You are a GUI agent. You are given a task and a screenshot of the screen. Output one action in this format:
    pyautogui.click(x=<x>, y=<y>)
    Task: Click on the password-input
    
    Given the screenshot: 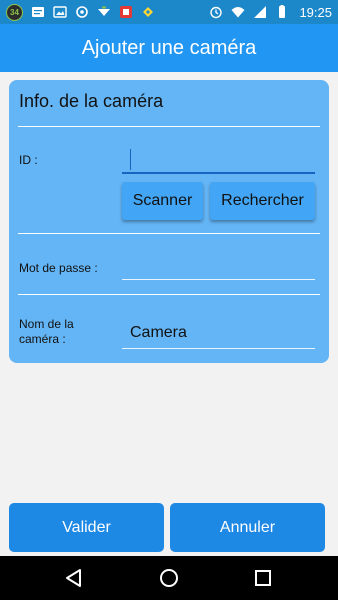 What is the action you would take?
    pyautogui.click(x=218, y=266)
    